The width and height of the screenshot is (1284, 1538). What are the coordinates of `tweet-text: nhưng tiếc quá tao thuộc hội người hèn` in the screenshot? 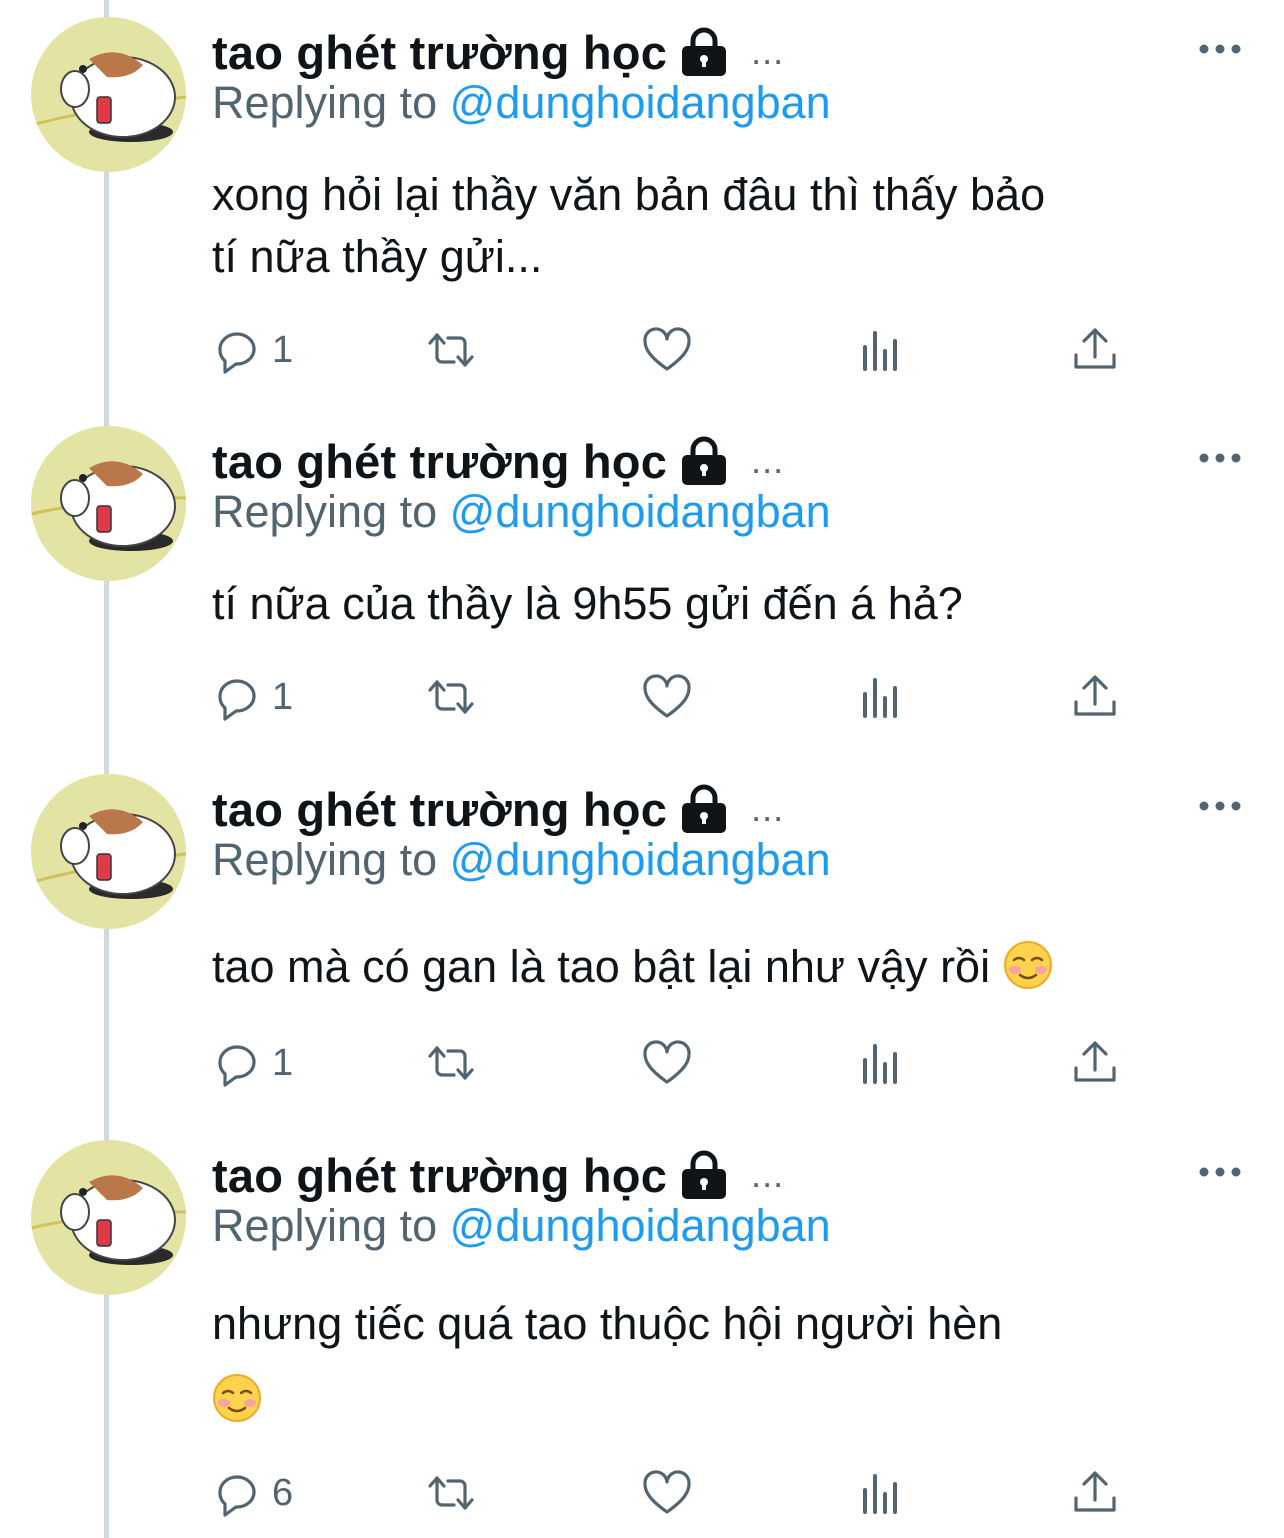 It's located at (732, 1362).